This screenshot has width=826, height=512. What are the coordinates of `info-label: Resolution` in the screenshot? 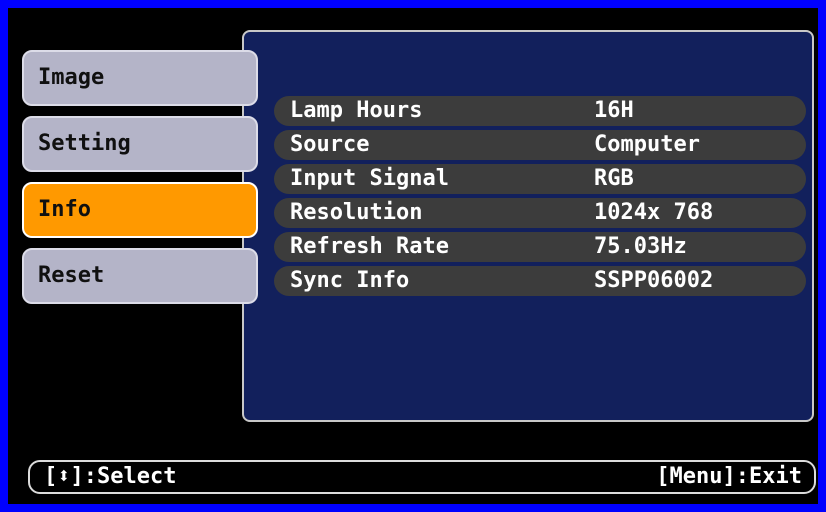 It's located at (356, 212).